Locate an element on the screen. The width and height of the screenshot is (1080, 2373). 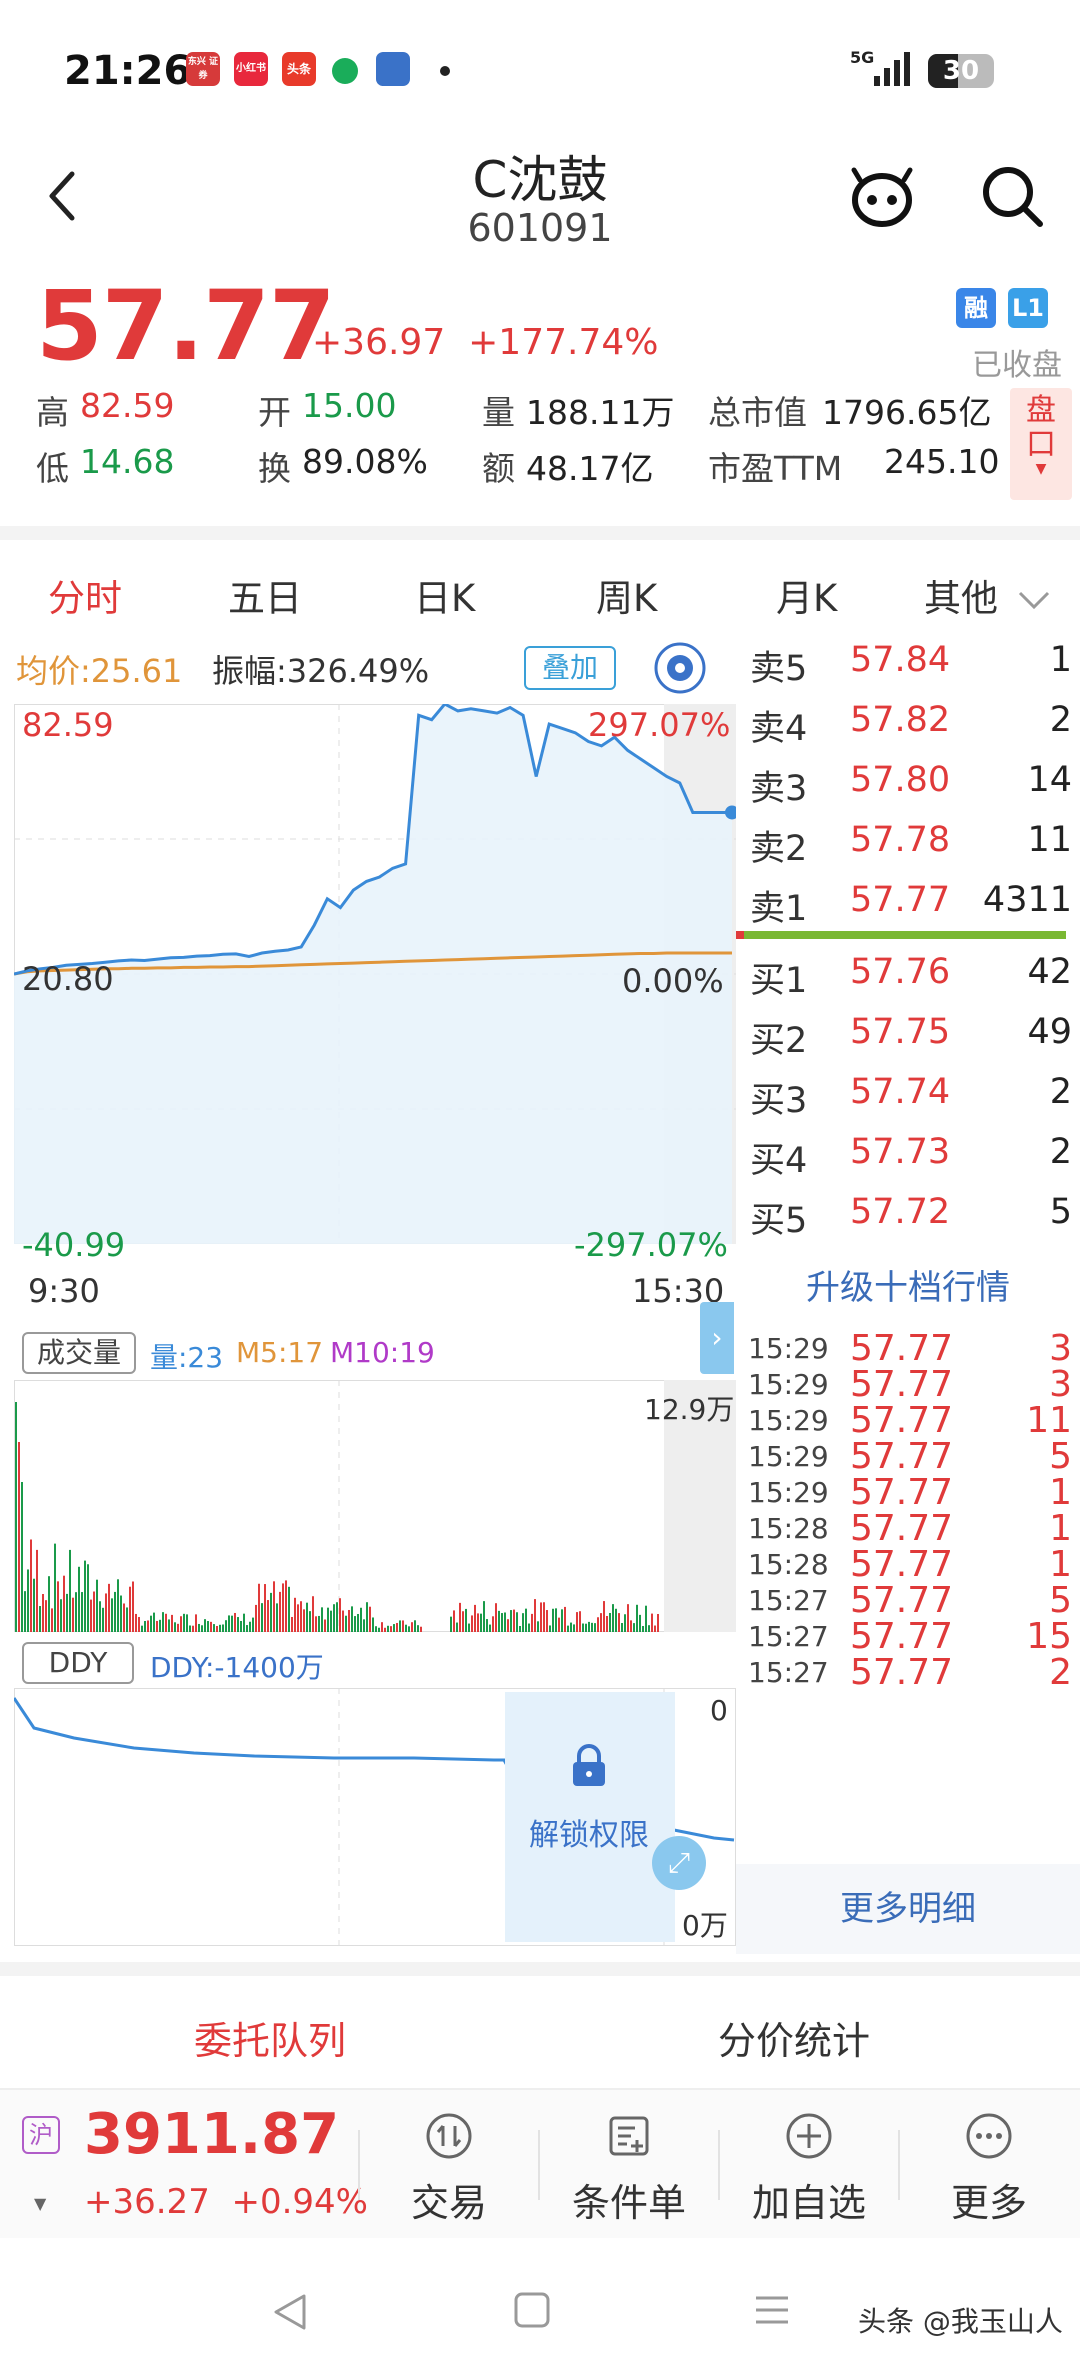
index-change-pct: +0.94% is located at coordinates (299, 2202).